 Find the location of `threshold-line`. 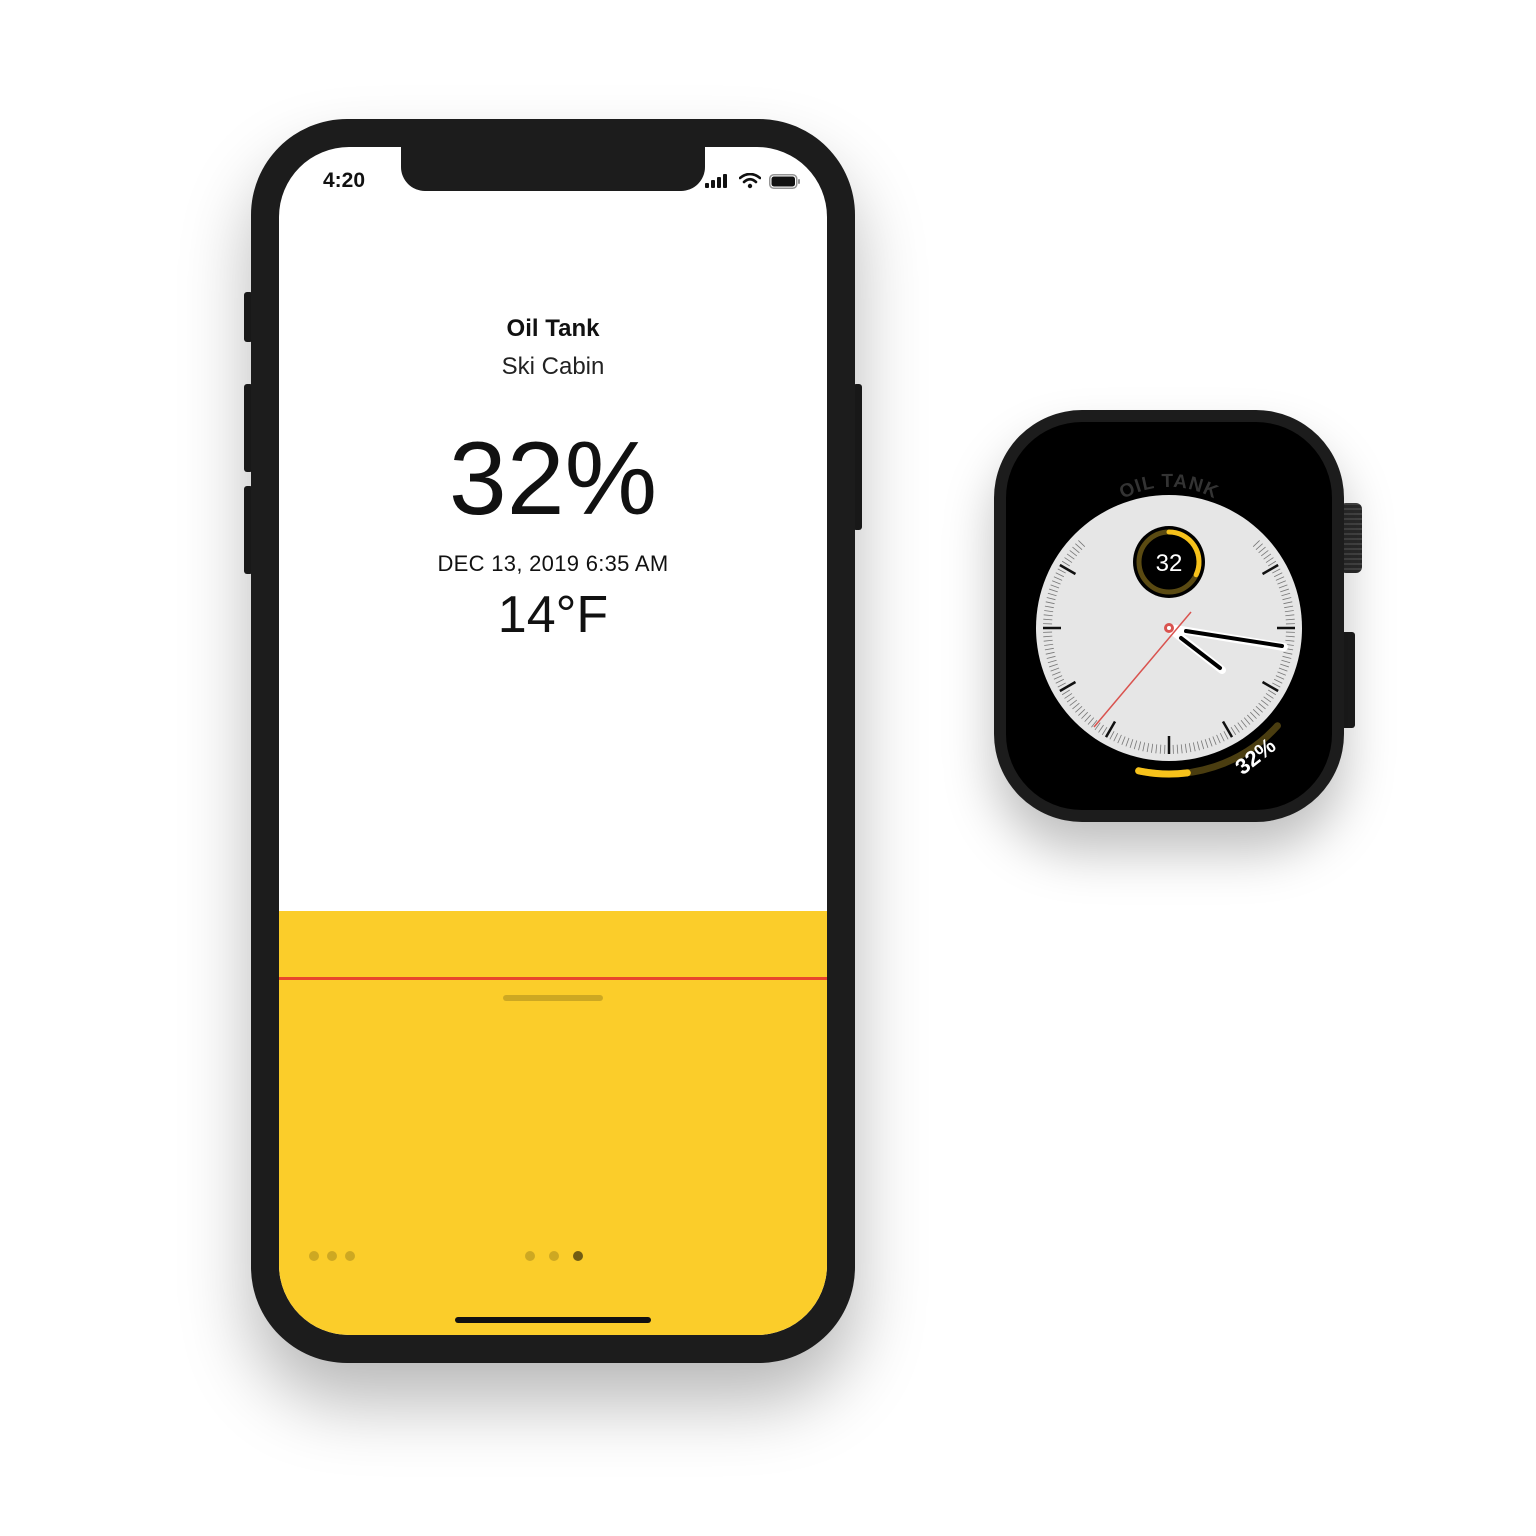

threshold-line is located at coordinates (553, 978).